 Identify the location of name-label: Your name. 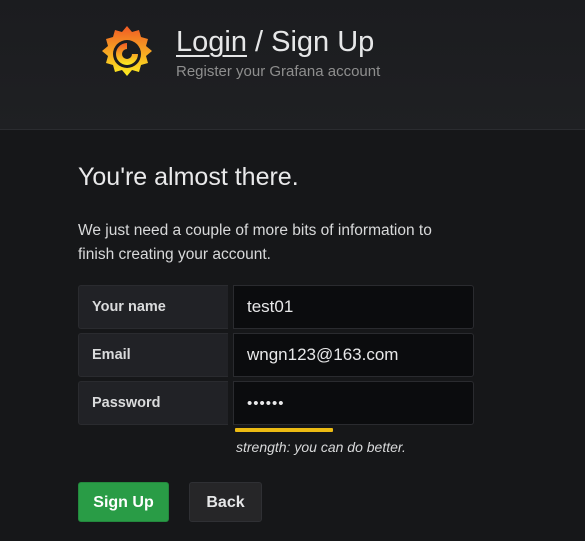
(153, 307).